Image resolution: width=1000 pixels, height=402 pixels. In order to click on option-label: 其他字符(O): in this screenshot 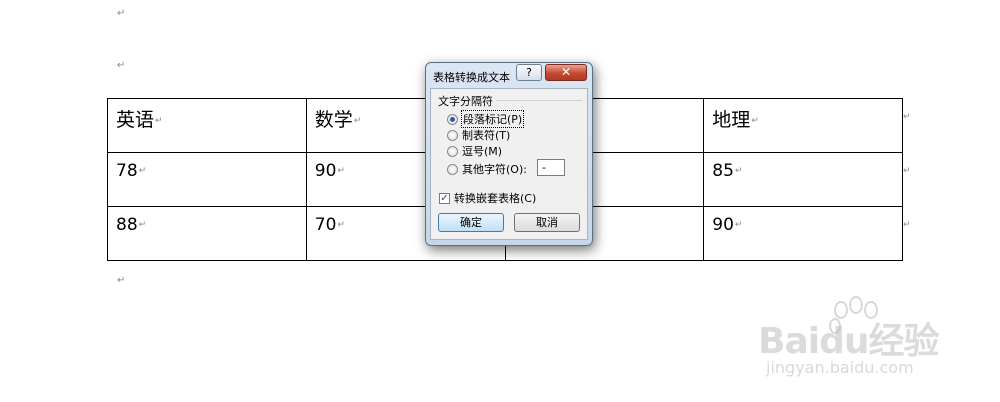, I will do `click(494, 169)`.